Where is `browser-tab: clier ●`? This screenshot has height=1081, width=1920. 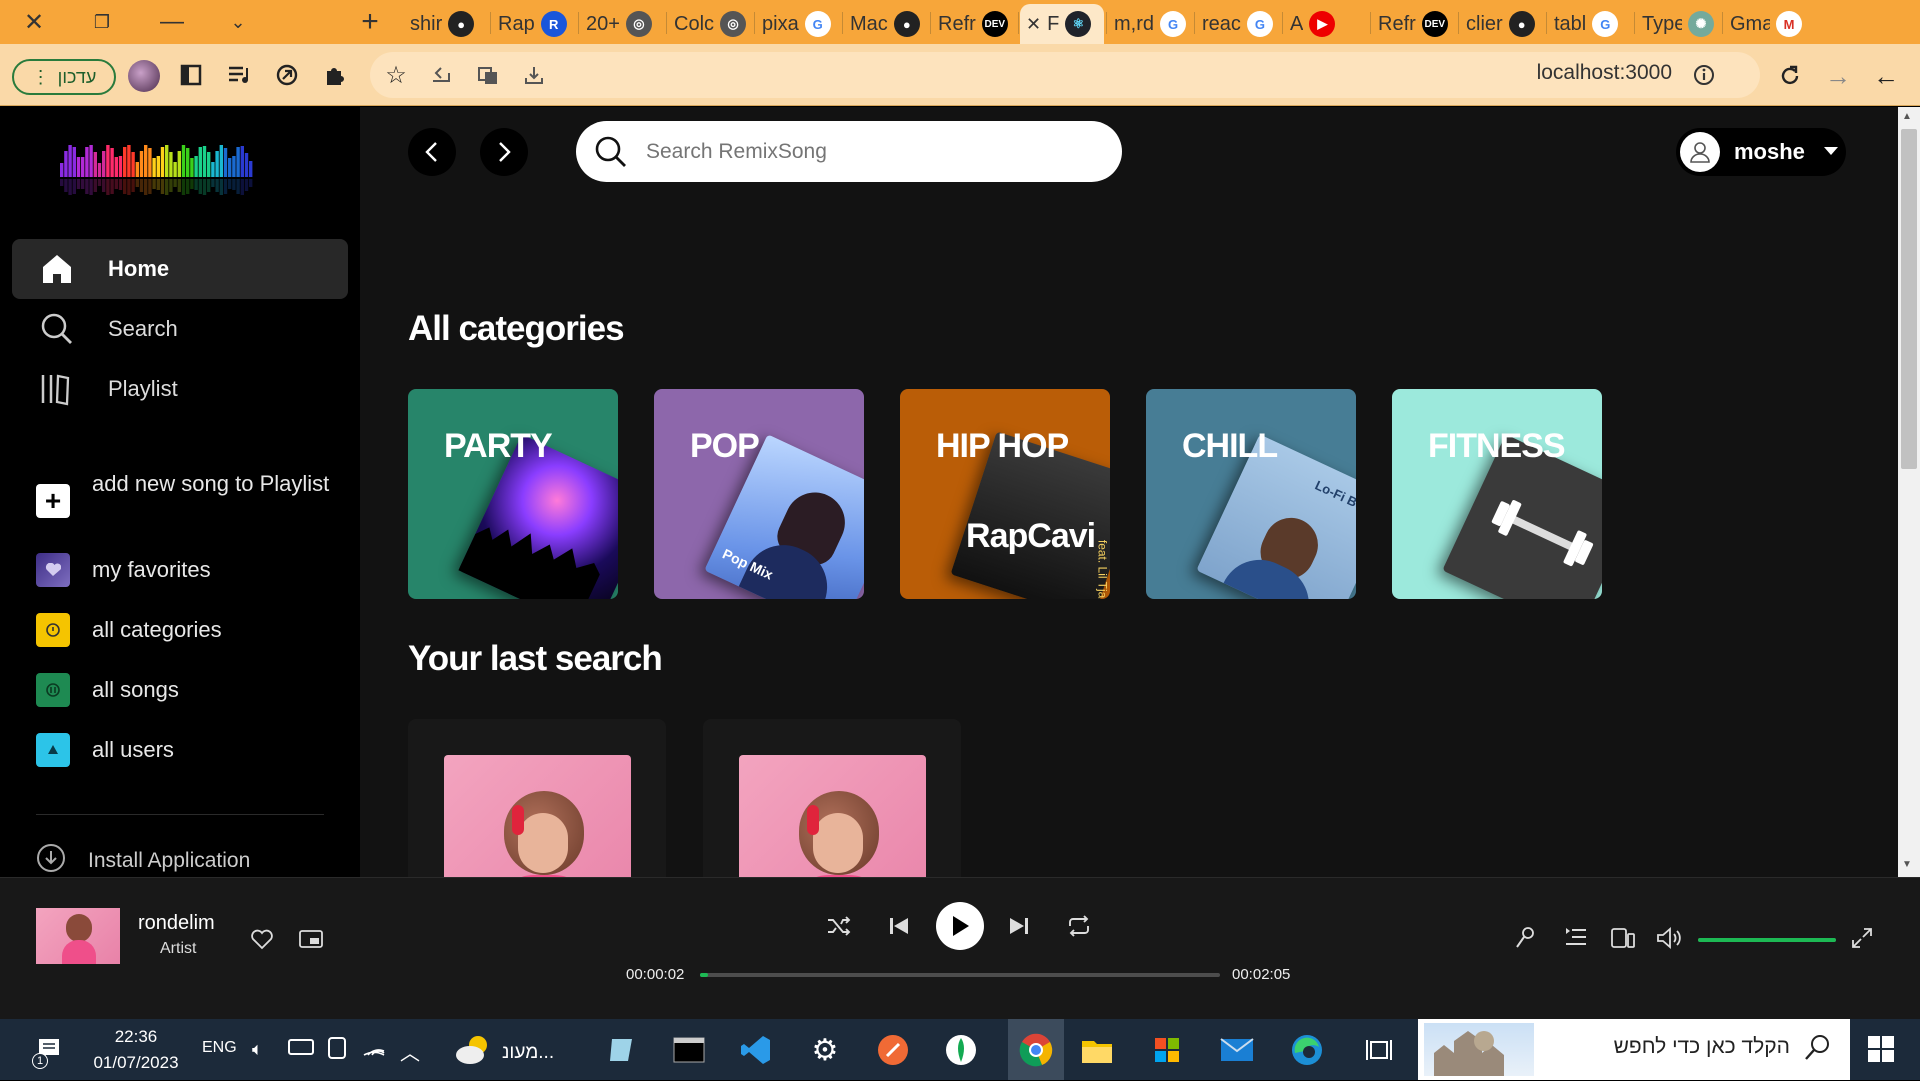 browser-tab: clier ● is located at coordinates (1502, 24).